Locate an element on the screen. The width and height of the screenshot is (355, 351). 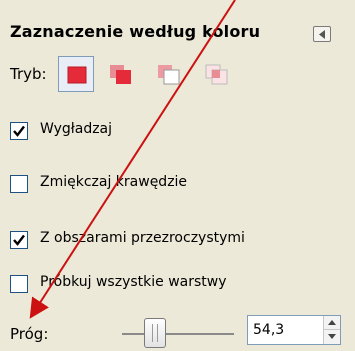
mode-add-button is located at coordinates (120, 74).